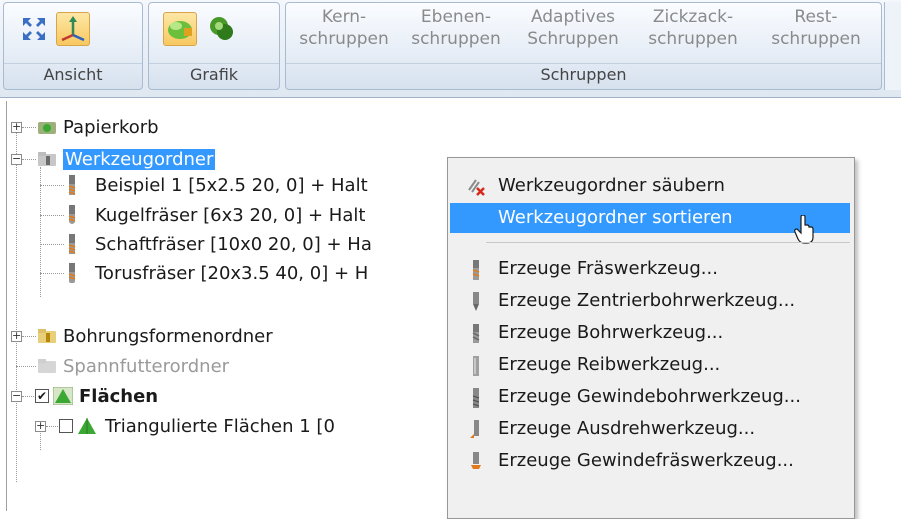 This screenshot has width=901, height=519. Describe the element at coordinates (47, 336) in the screenshot. I see `hole-feature-folder-icon` at that location.